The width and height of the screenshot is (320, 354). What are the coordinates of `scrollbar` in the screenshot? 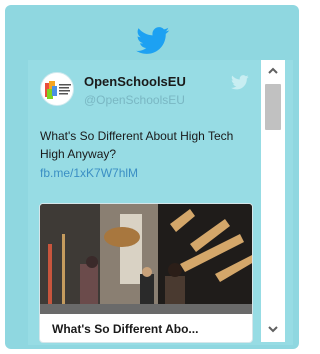 It's located at (273, 201).